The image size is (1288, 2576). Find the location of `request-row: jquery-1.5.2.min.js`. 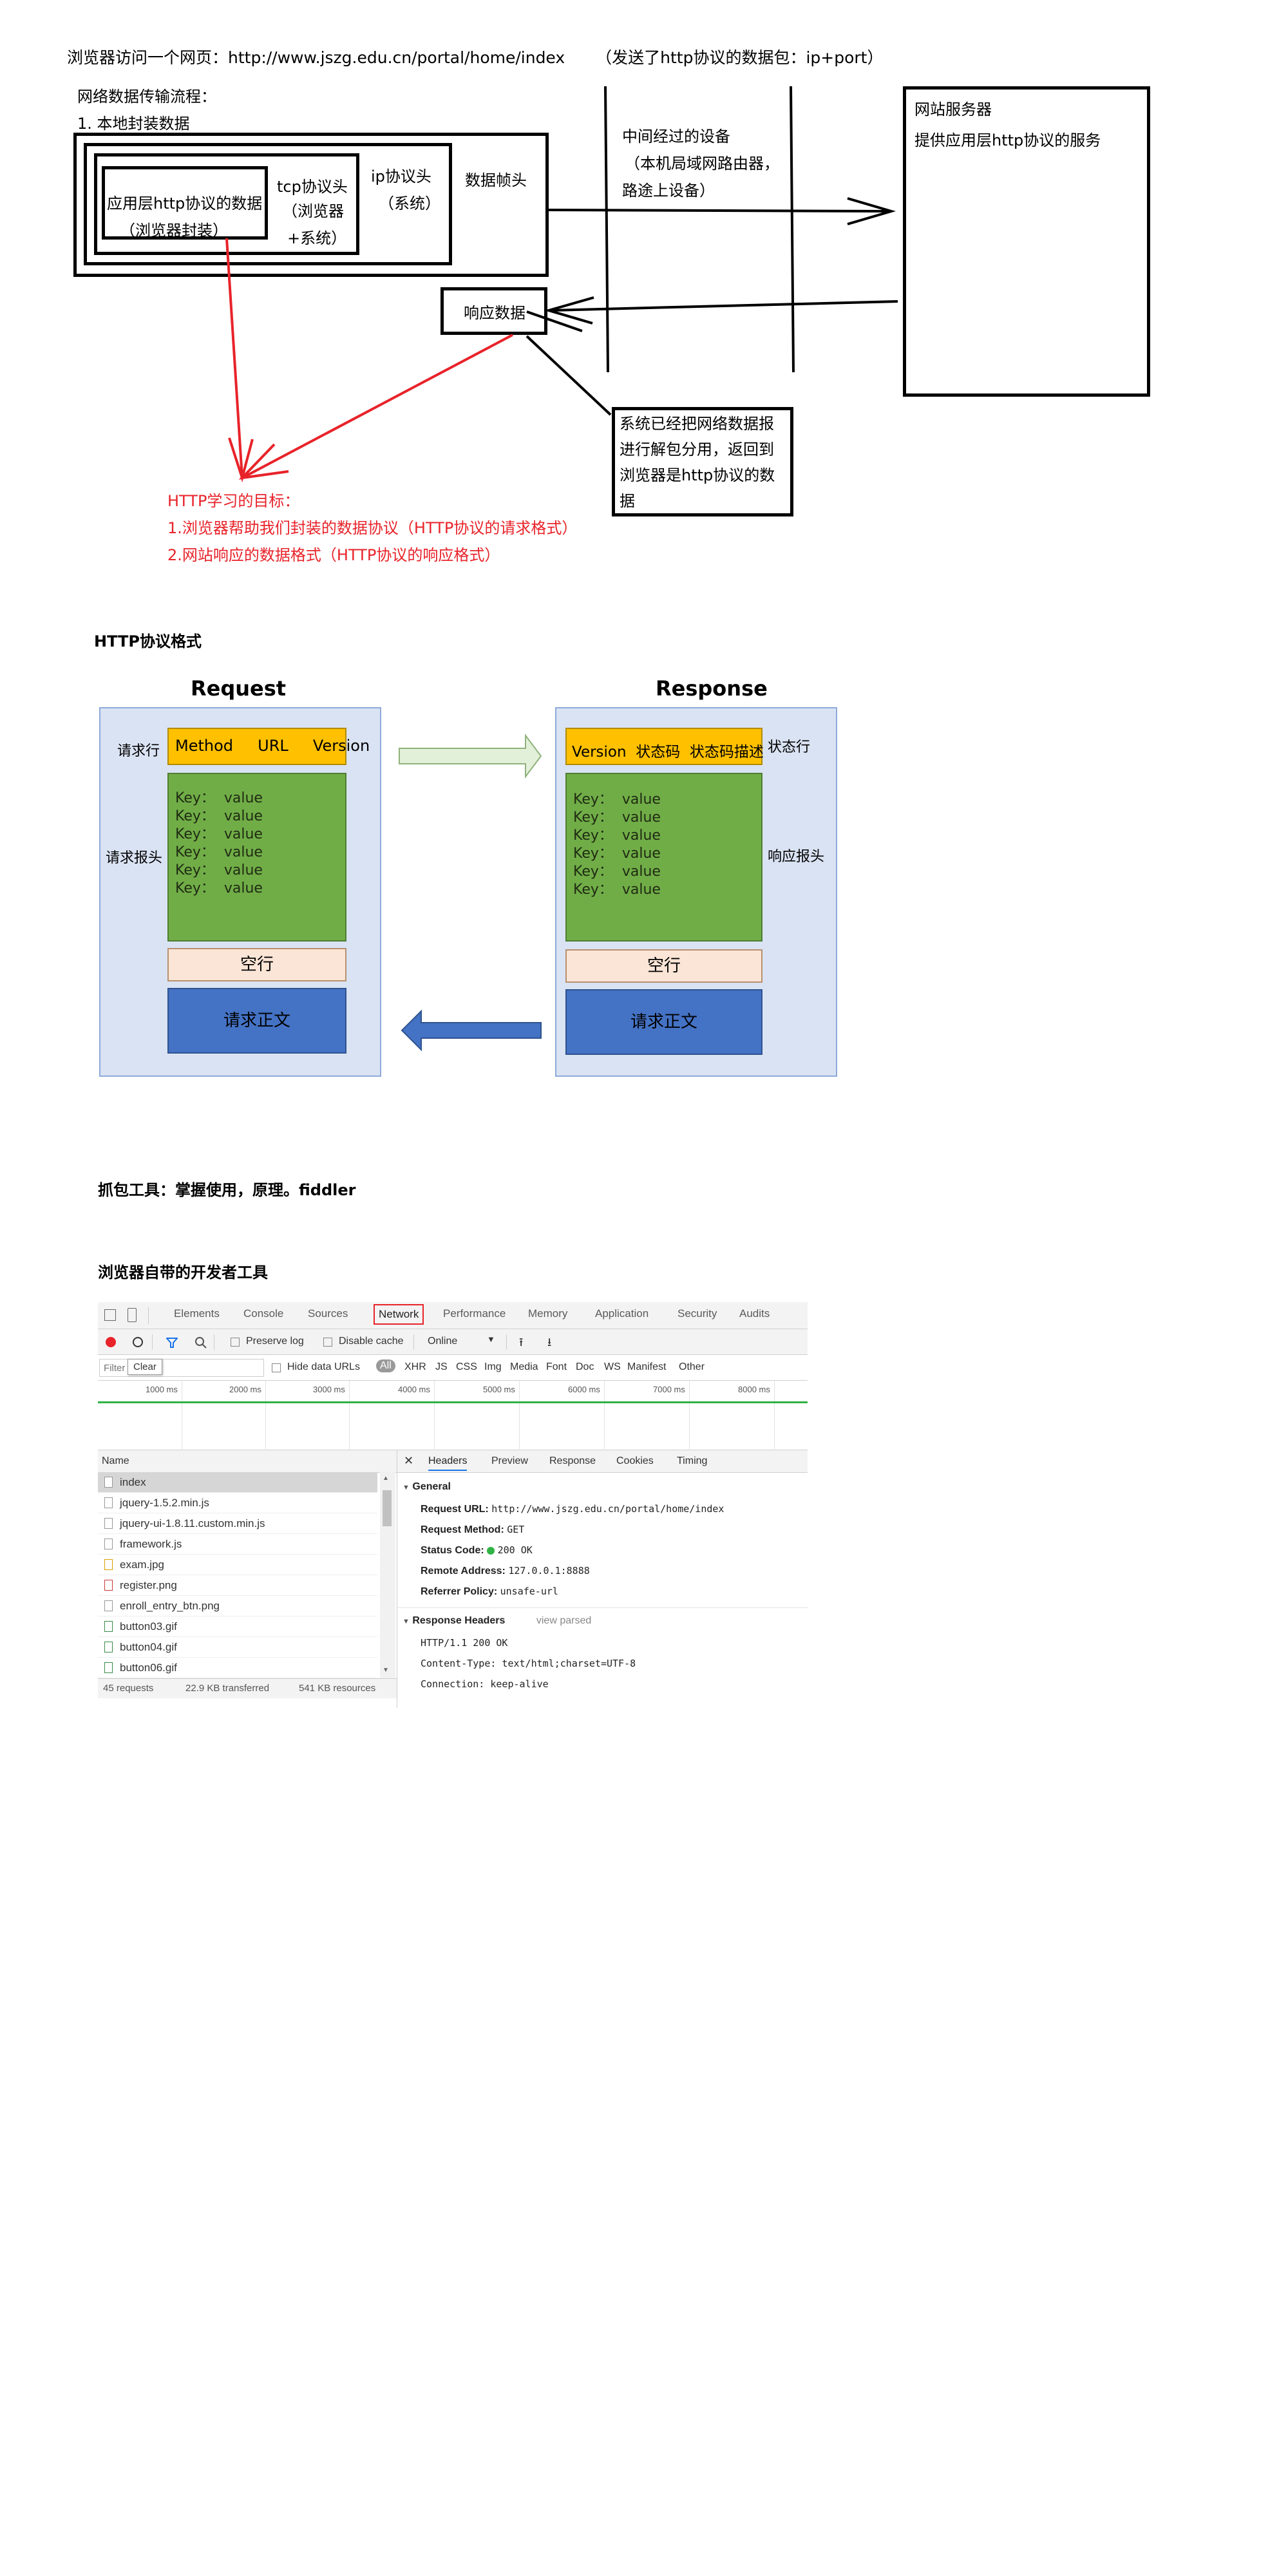

request-row: jquery-1.5.2.min.js is located at coordinates (238, 1503).